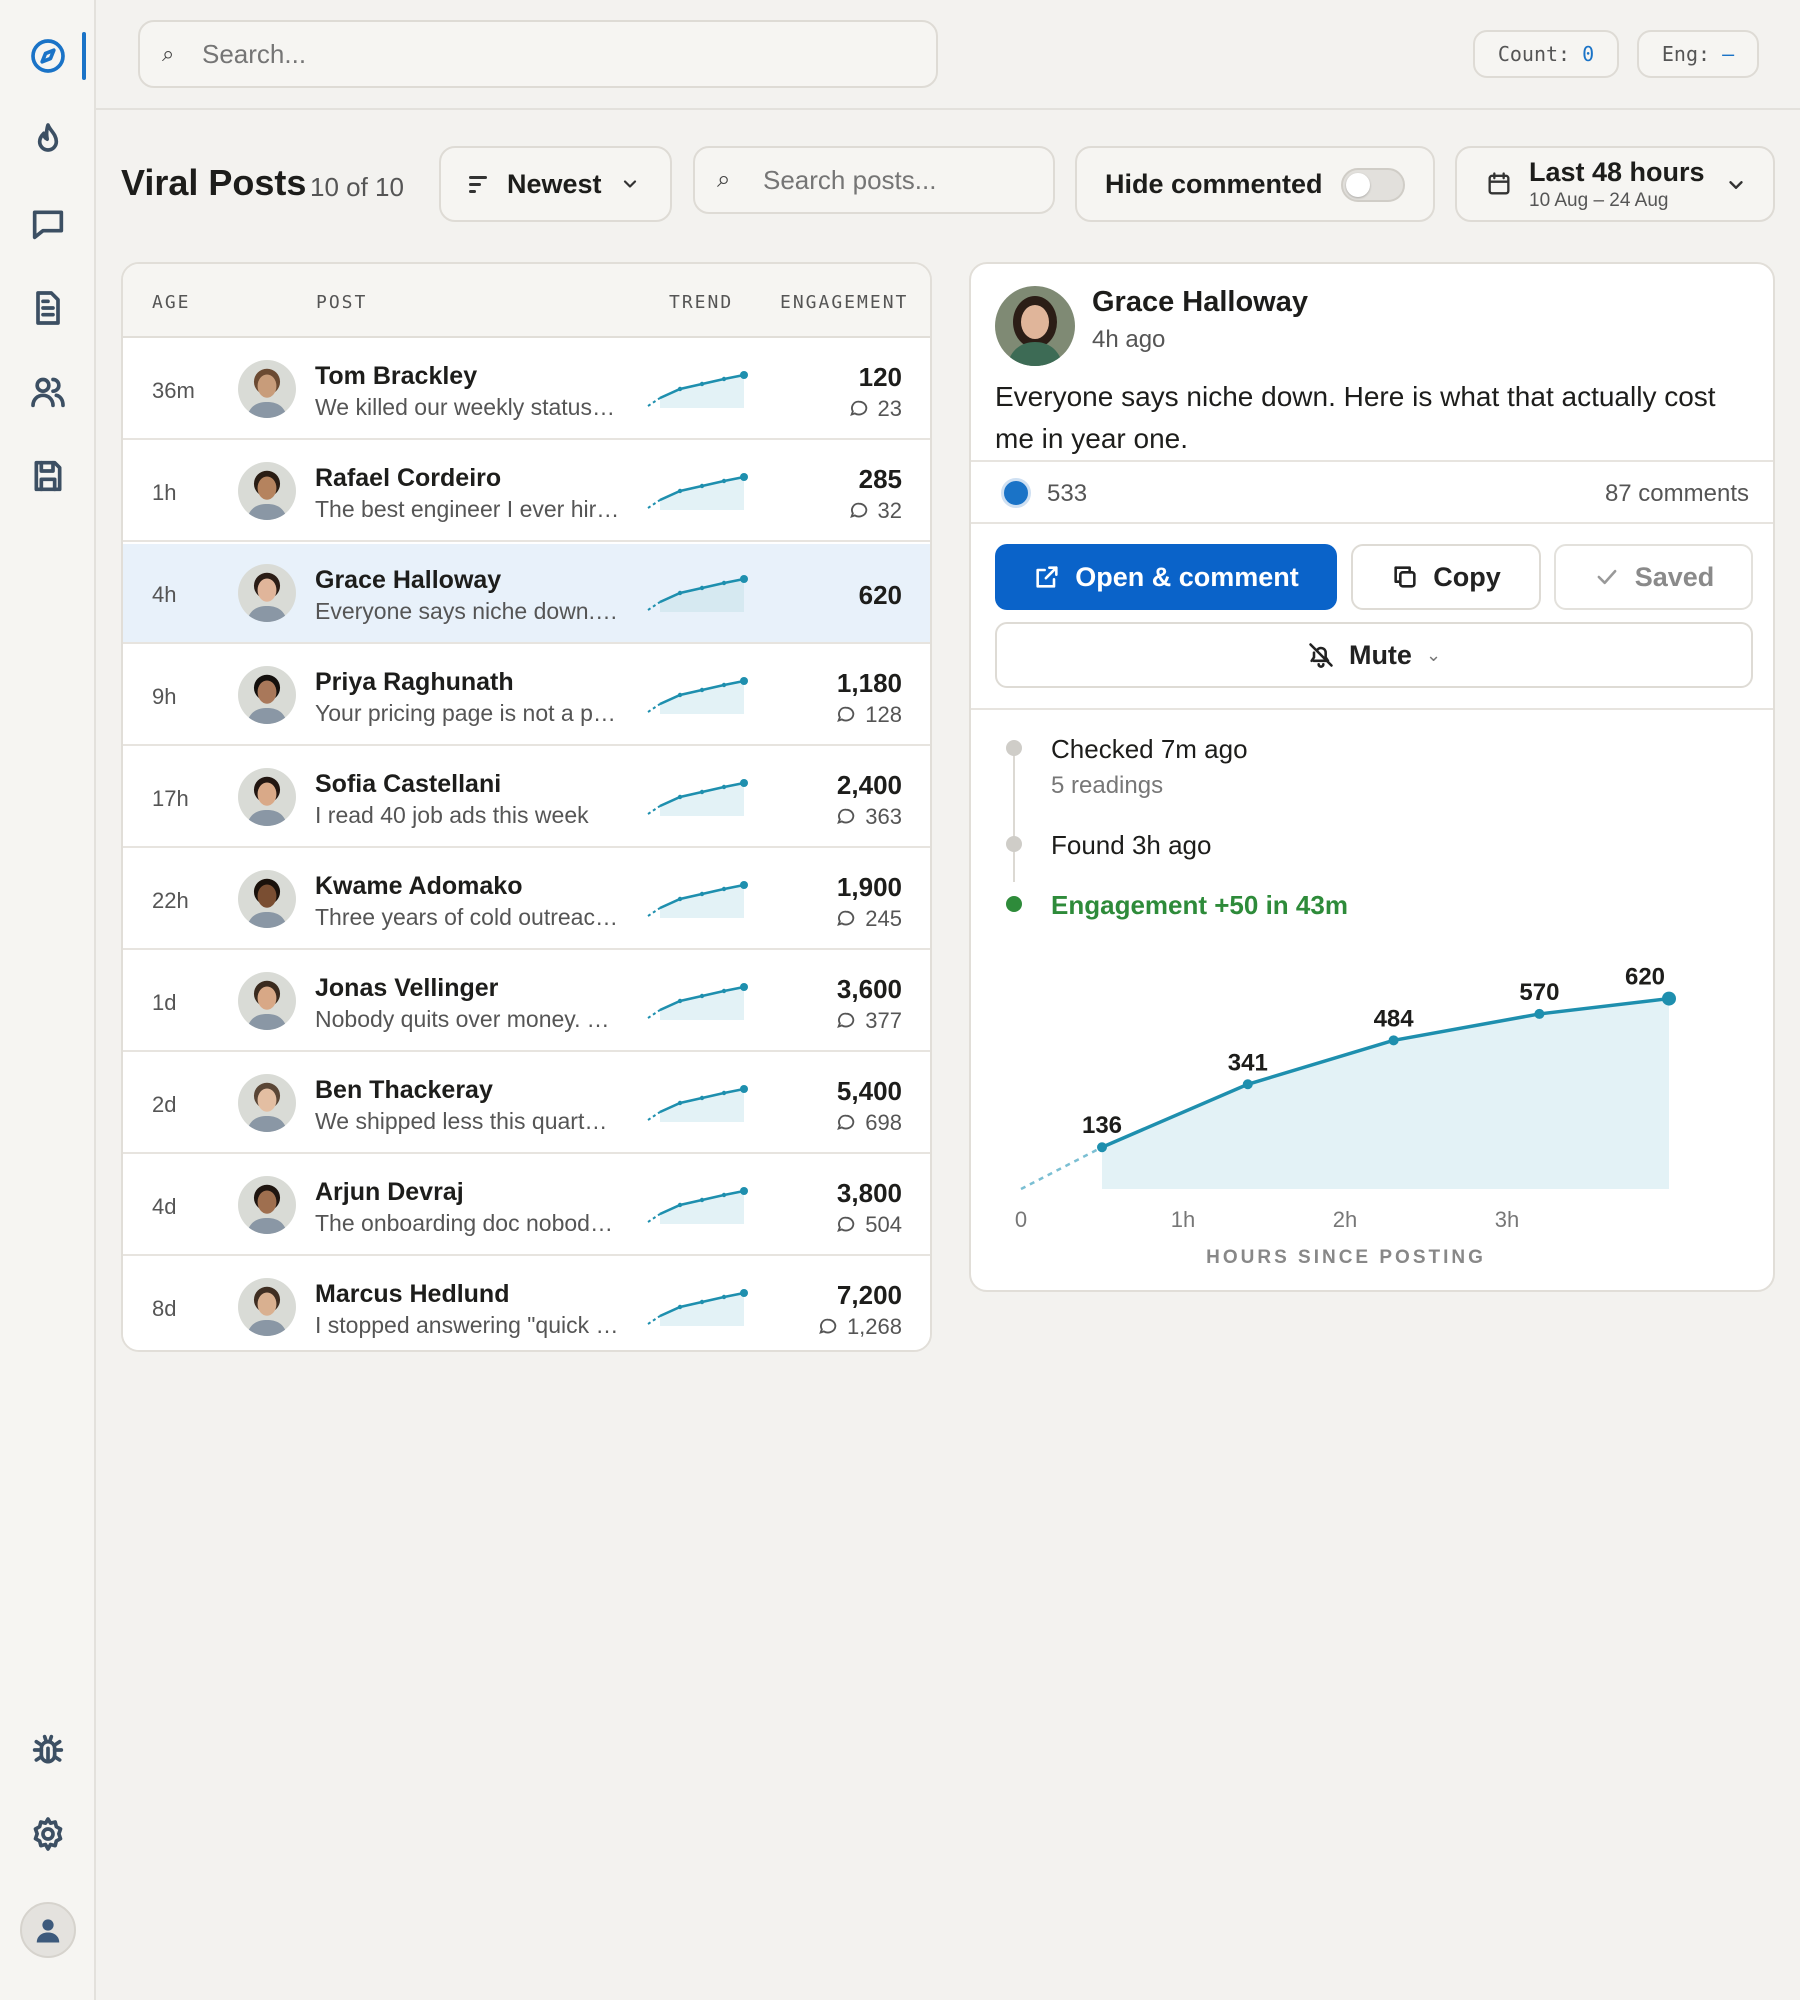 The image size is (1800, 2000). Describe the element at coordinates (407, 988) in the screenshot. I see `row-author: Jonas Vellinger` at that location.